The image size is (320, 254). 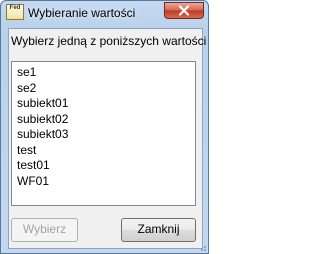 What do you see at coordinates (202, 247) in the screenshot?
I see `resize-grip-icon` at bounding box center [202, 247].